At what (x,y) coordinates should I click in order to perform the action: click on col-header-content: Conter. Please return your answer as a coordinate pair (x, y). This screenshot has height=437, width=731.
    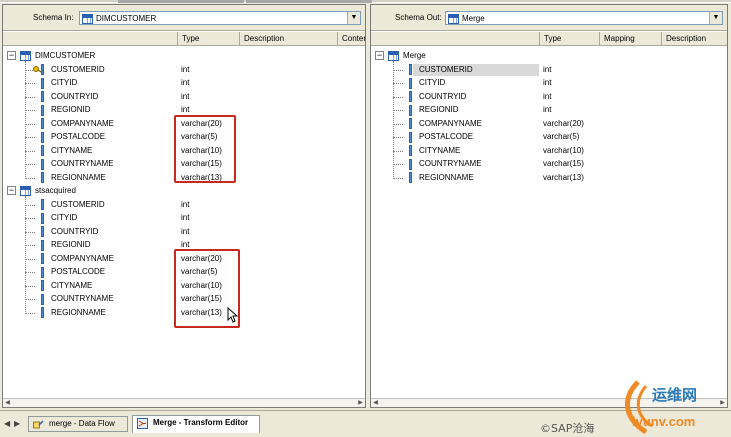
    Looking at the image, I should click on (351, 39).